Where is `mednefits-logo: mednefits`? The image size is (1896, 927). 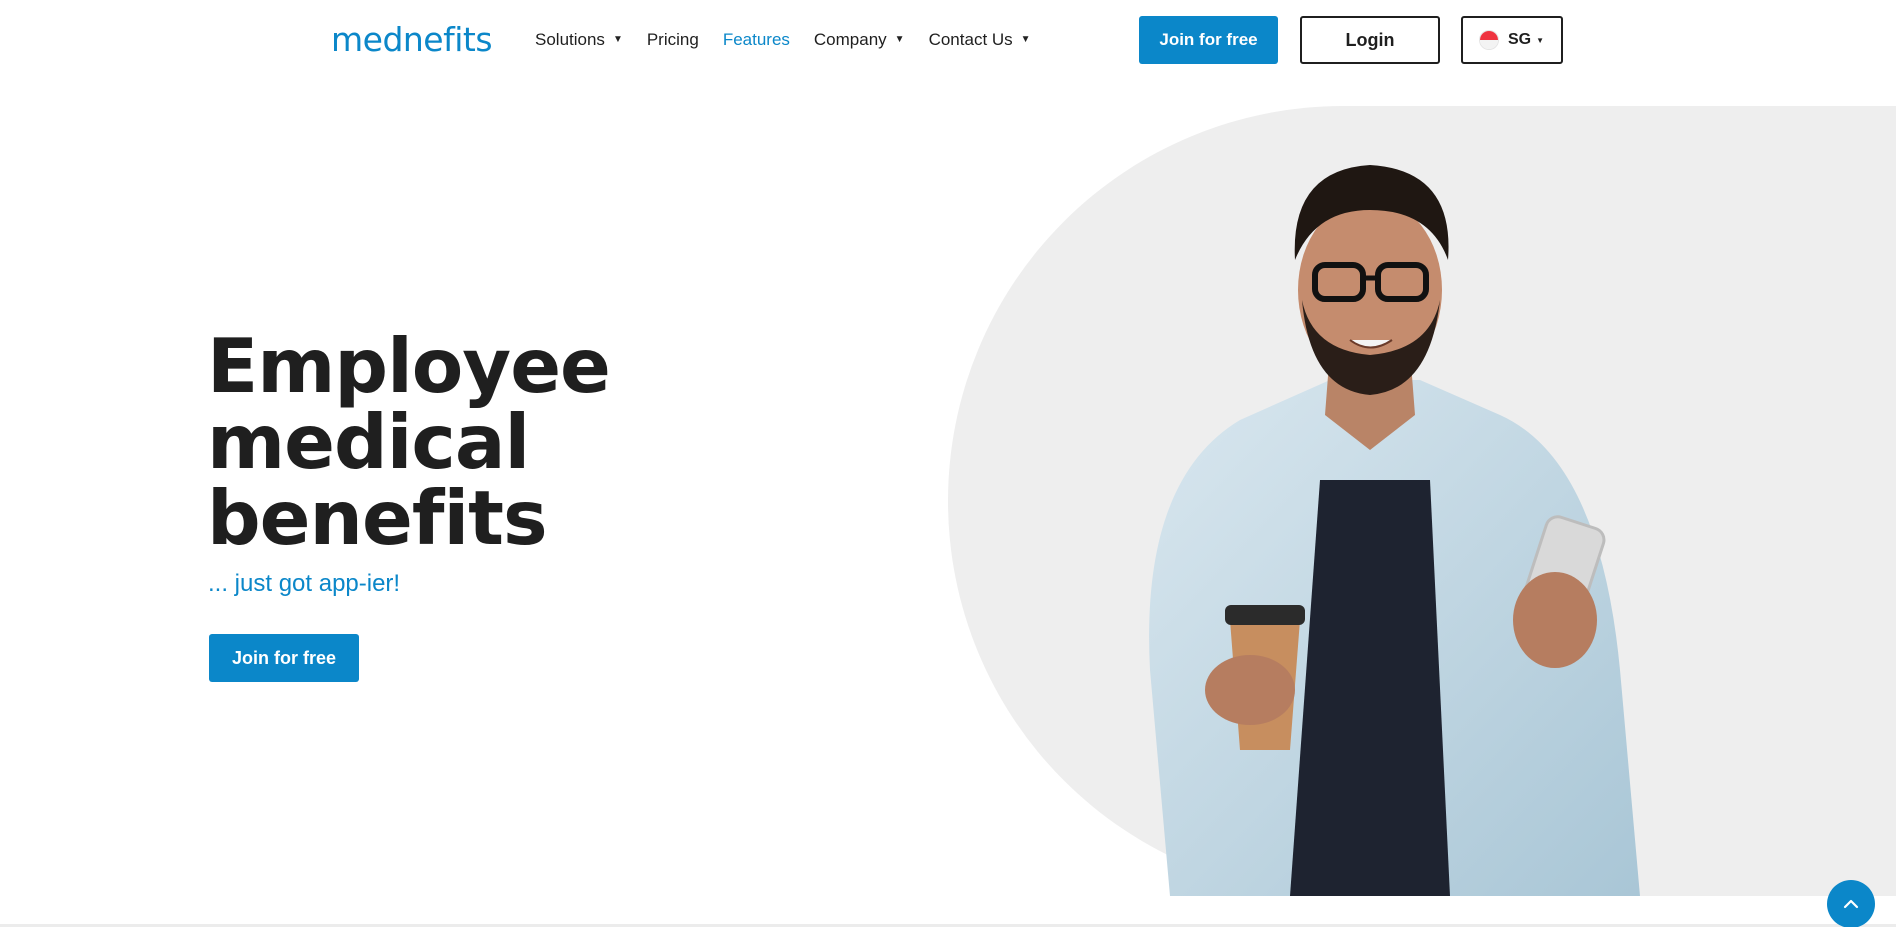 mednefits-logo: mednefits is located at coordinates (412, 40).